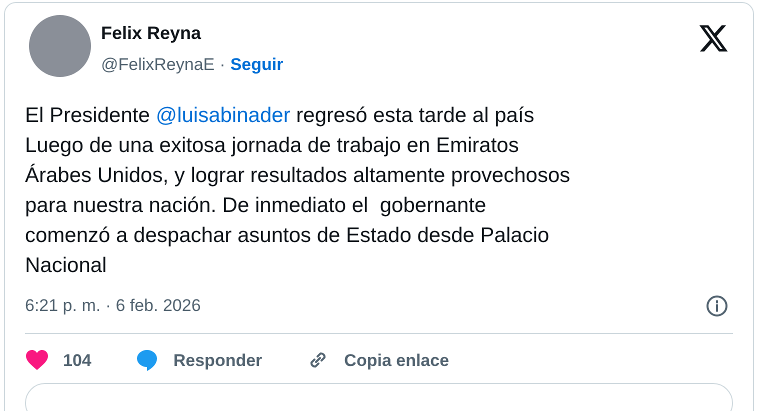 The image size is (759, 411). Describe the element at coordinates (198, 360) in the screenshot. I see `reply-action: Responder` at that location.